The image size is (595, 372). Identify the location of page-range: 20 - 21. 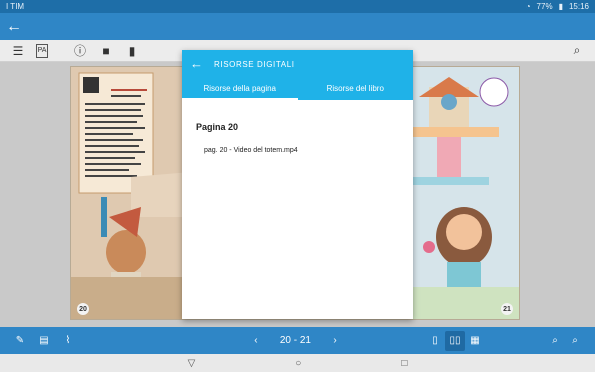
(295, 340).